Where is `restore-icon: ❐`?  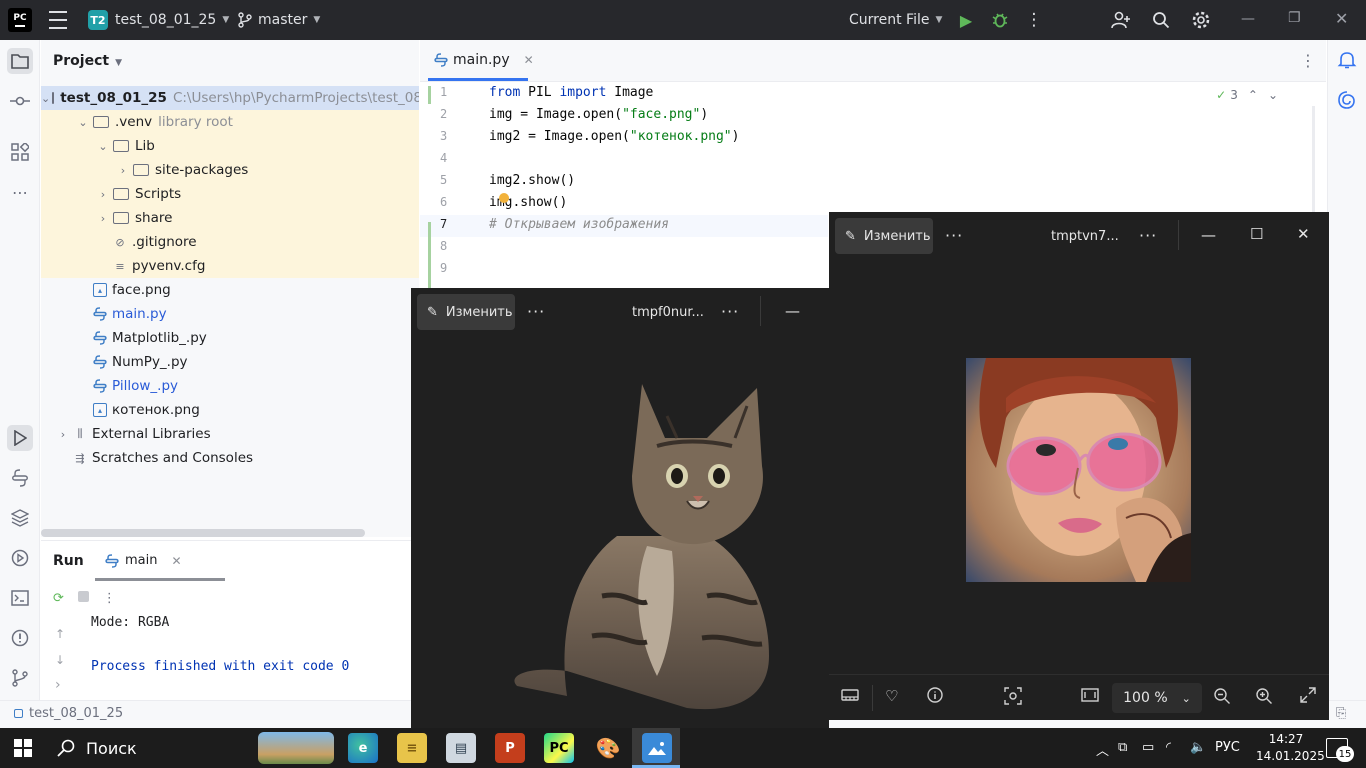 restore-icon: ❐ is located at coordinates (1294, 18).